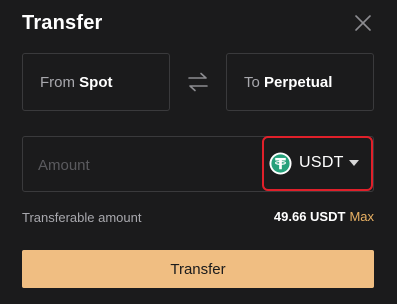 This screenshot has width=397, height=304. I want to click on amount-input, so click(143, 165).